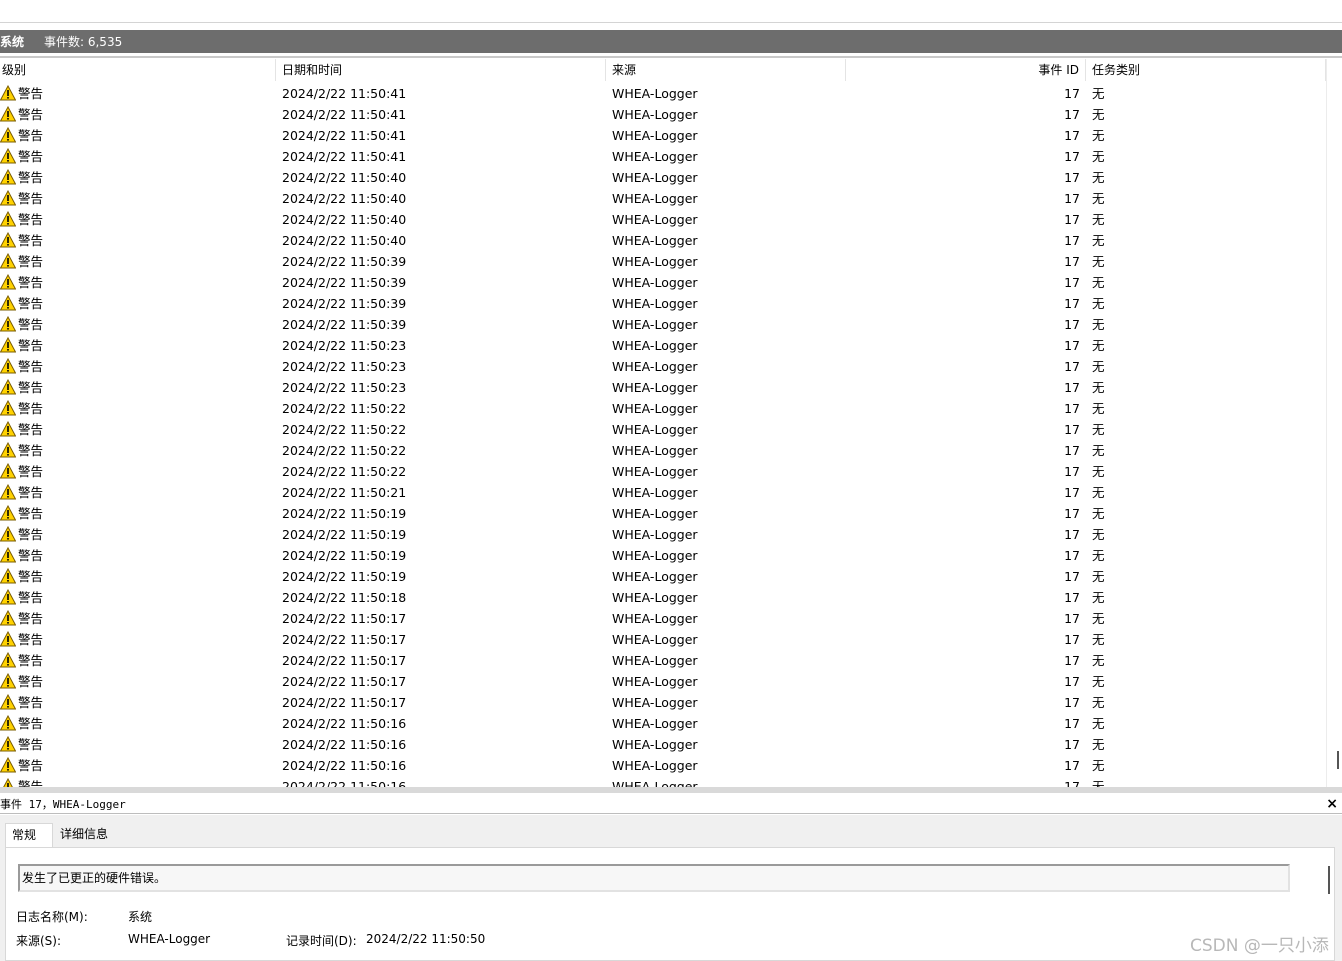  What do you see at coordinates (441, 70) in the screenshot?
I see `column-header-datetime: 日期和时间` at bounding box center [441, 70].